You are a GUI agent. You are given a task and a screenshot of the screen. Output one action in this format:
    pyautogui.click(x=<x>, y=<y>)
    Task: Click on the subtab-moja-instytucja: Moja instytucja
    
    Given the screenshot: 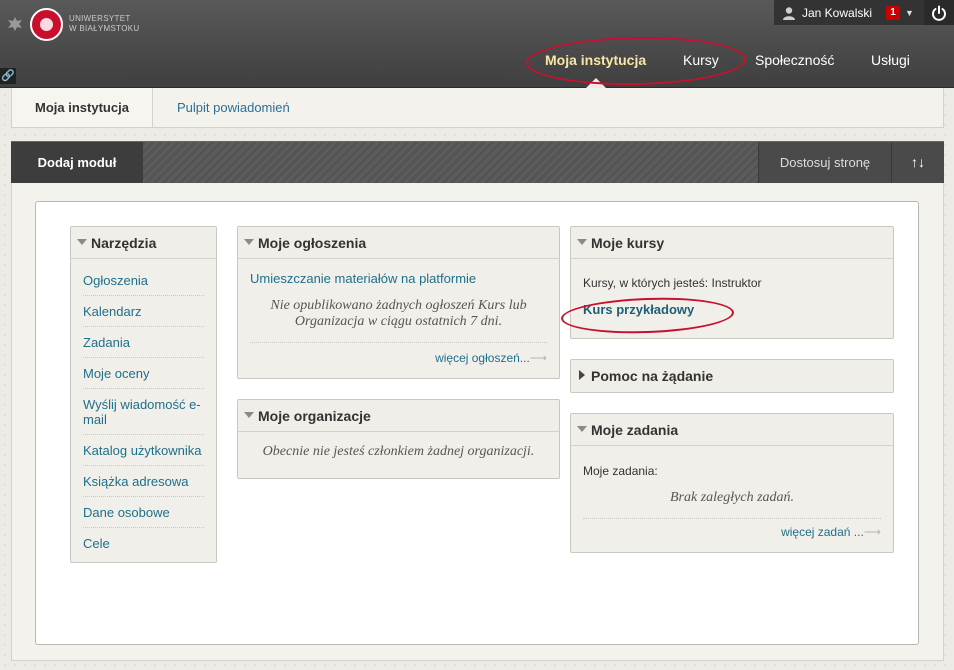 What is the action you would take?
    pyautogui.click(x=82, y=107)
    